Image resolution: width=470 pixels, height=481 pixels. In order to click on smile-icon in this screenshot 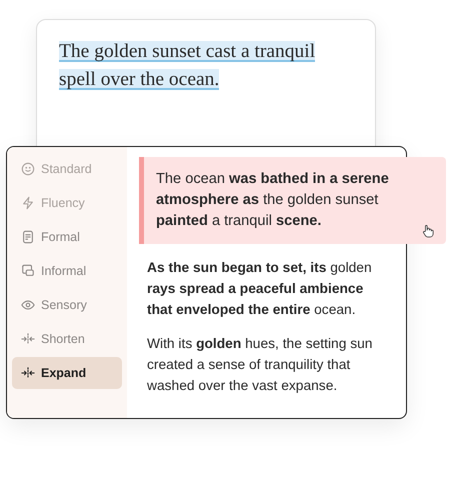, I will do `click(28, 169)`.